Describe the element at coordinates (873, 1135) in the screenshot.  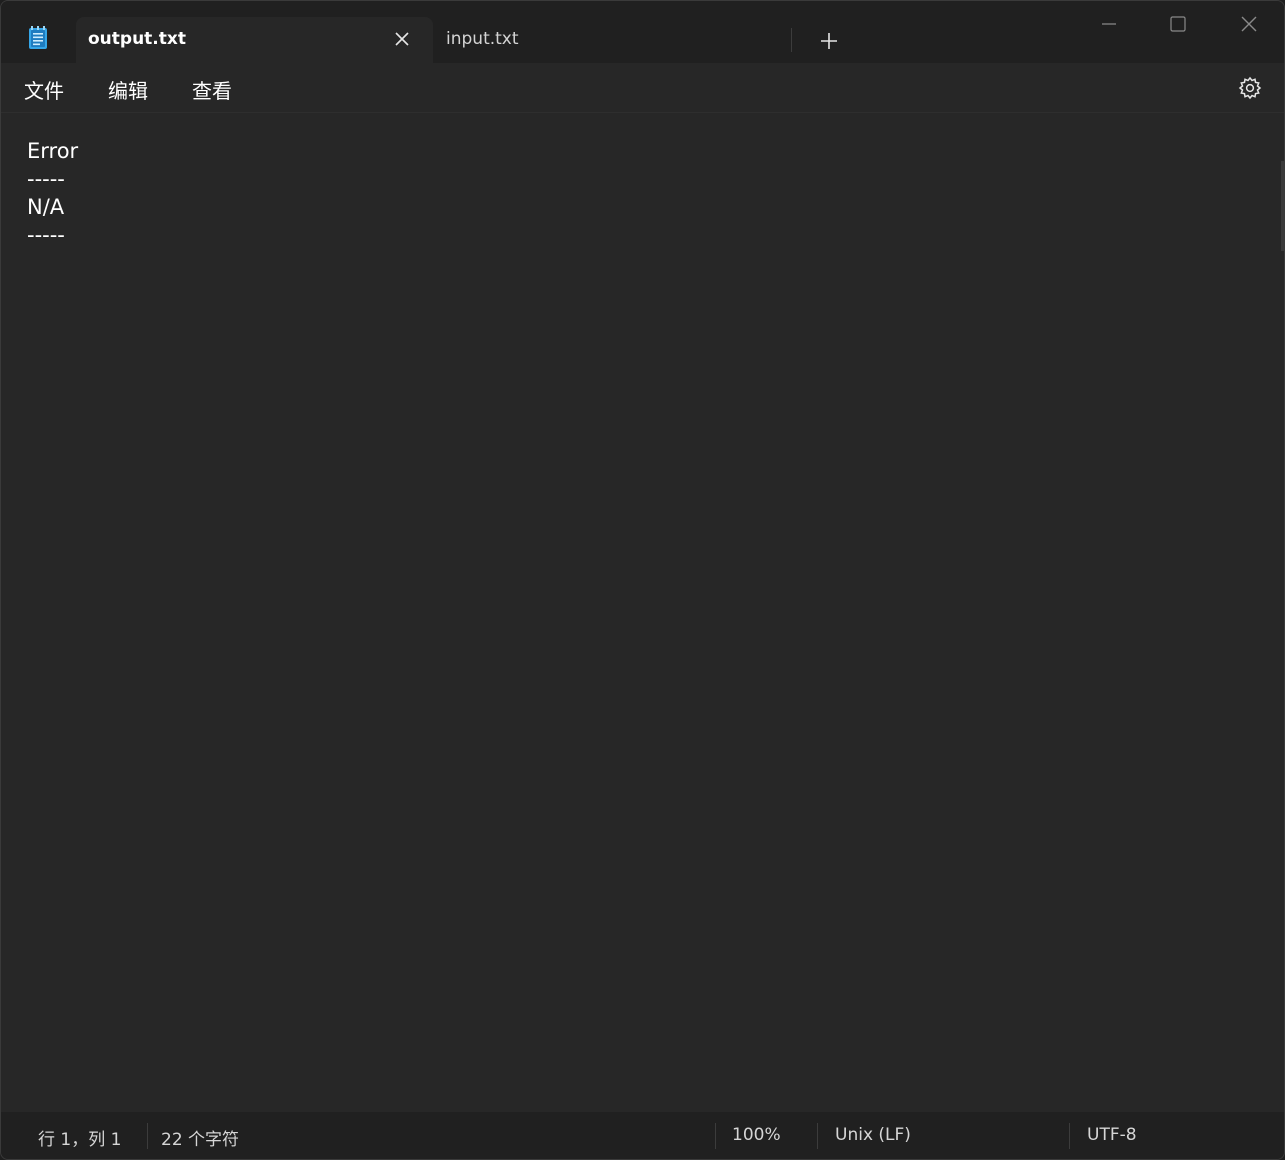
I see `line-ending: Unix (LF)` at that location.